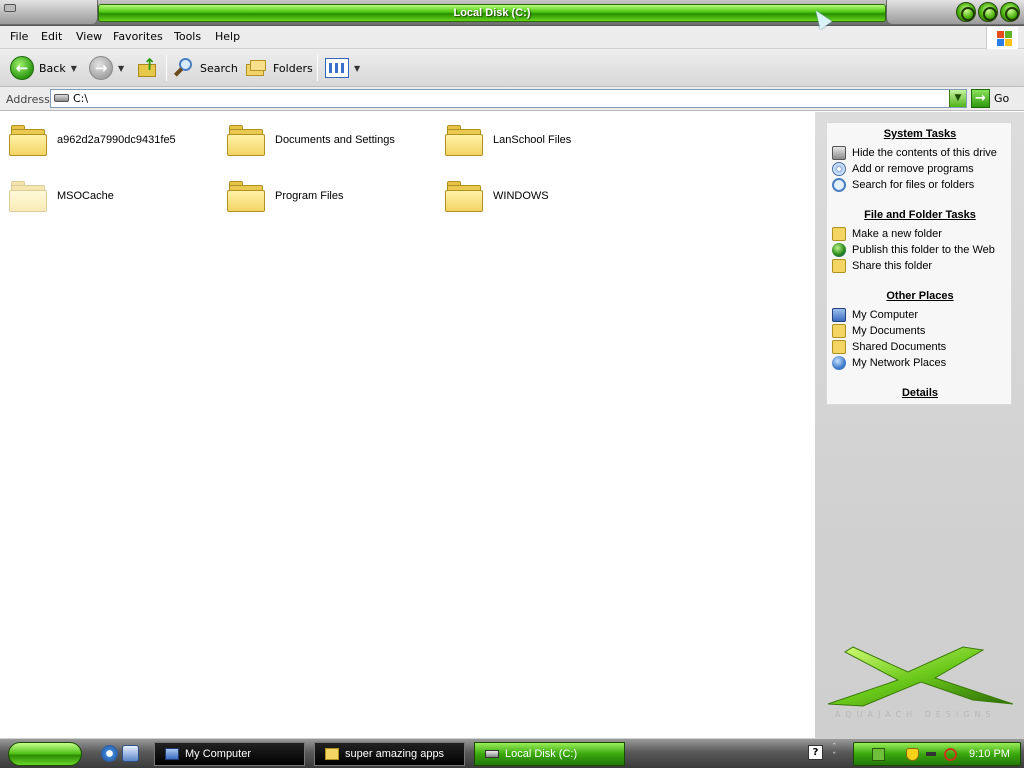 The image size is (1024, 768). What do you see at coordinates (508, 140) in the screenshot?
I see `folder-item: LanSchool Files` at bounding box center [508, 140].